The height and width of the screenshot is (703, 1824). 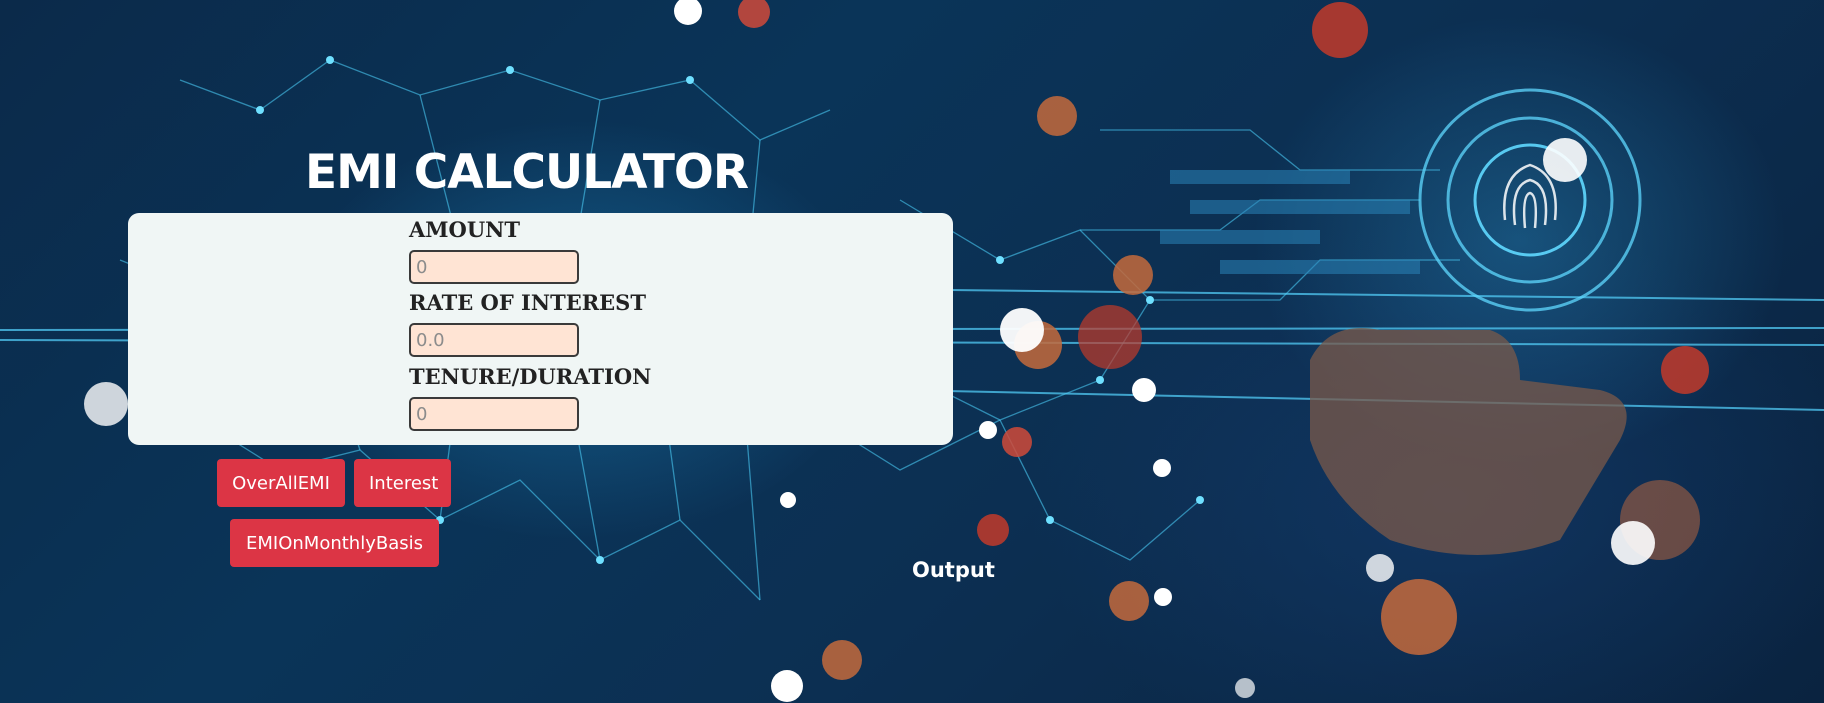 What do you see at coordinates (953, 570) in the screenshot?
I see `output-label: Output` at bounding box center [953, 570].